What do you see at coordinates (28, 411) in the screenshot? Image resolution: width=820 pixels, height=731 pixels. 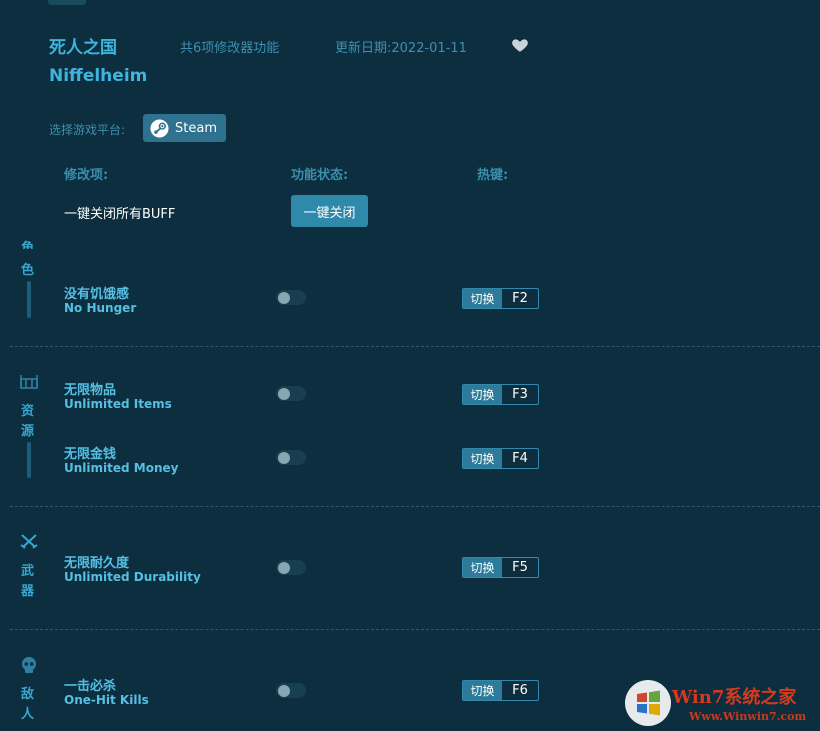 I see `category-resources-char-1: 资` at bounding box center [28, 411].